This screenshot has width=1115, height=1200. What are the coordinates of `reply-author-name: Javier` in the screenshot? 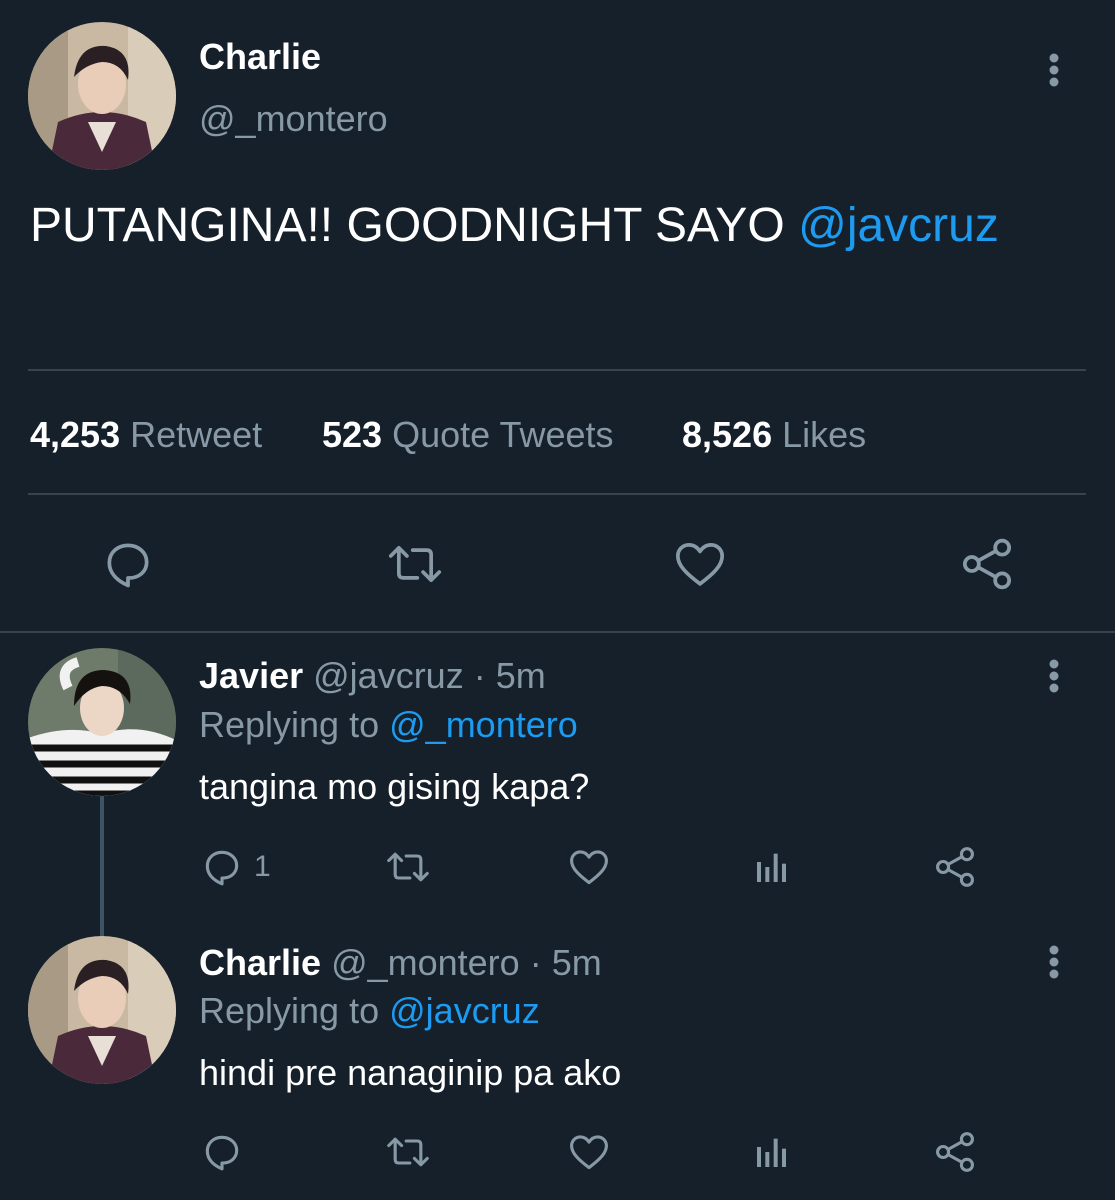 It's located at (251, 675).